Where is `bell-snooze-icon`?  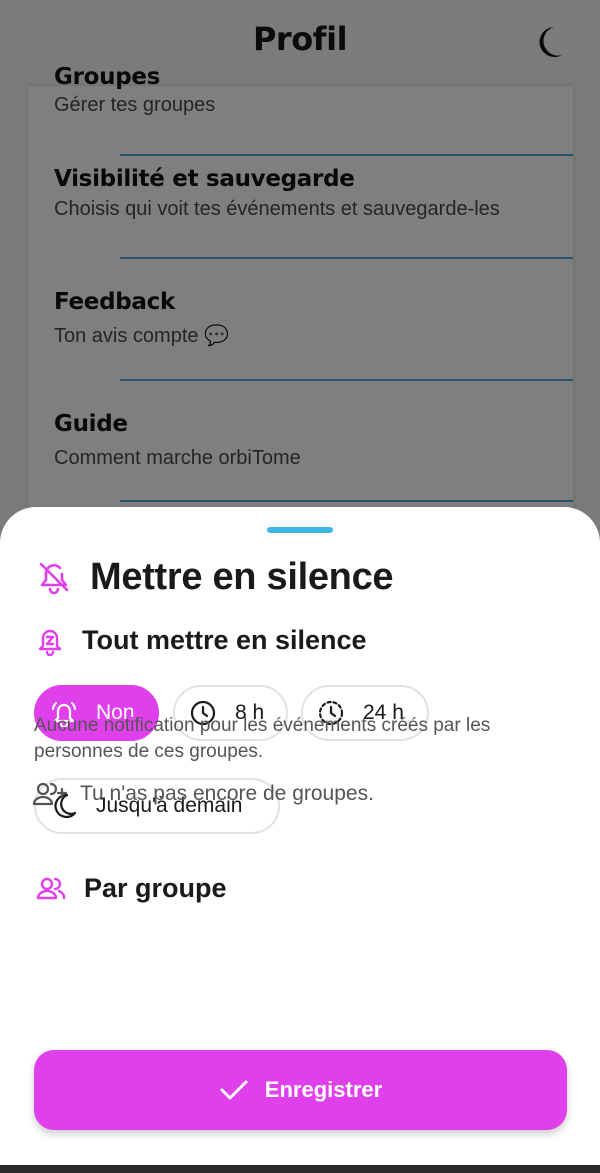 bell-snooze-icon is located at coordinates (50, 642).